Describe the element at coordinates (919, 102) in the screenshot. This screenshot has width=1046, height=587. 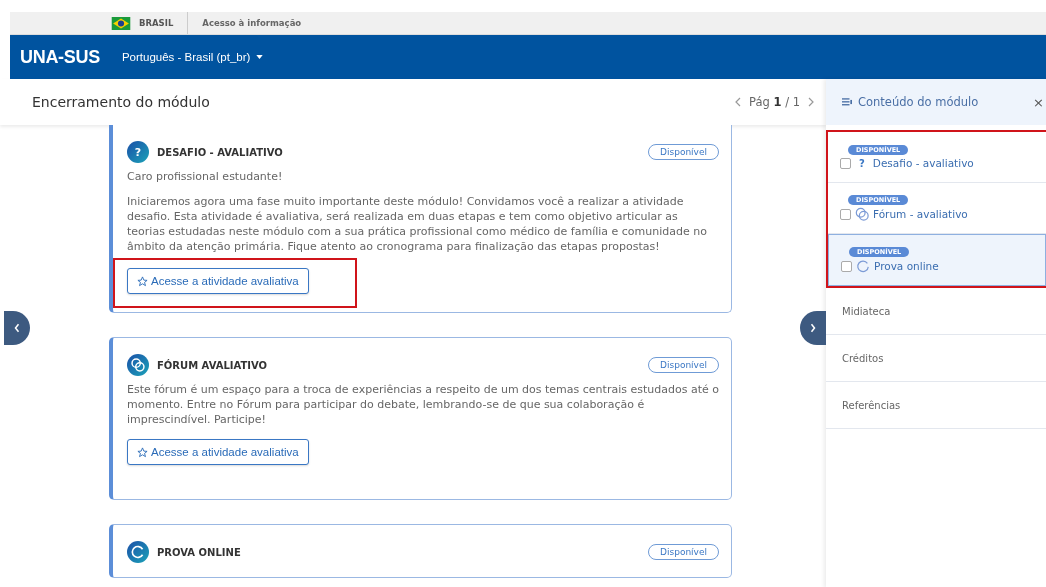
I see `sidebar-title: Conteúdo do módulo` at that location.